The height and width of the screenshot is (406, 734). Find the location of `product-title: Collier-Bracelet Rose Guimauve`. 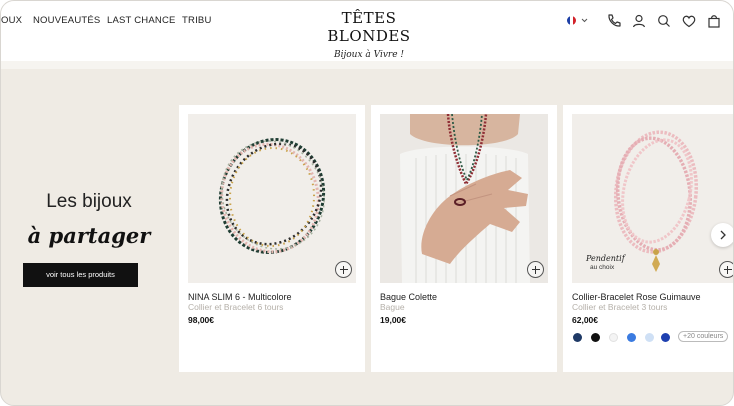

product-title: Collier-Bracelet Rose Guimauve is located at coordinates (636, 297).